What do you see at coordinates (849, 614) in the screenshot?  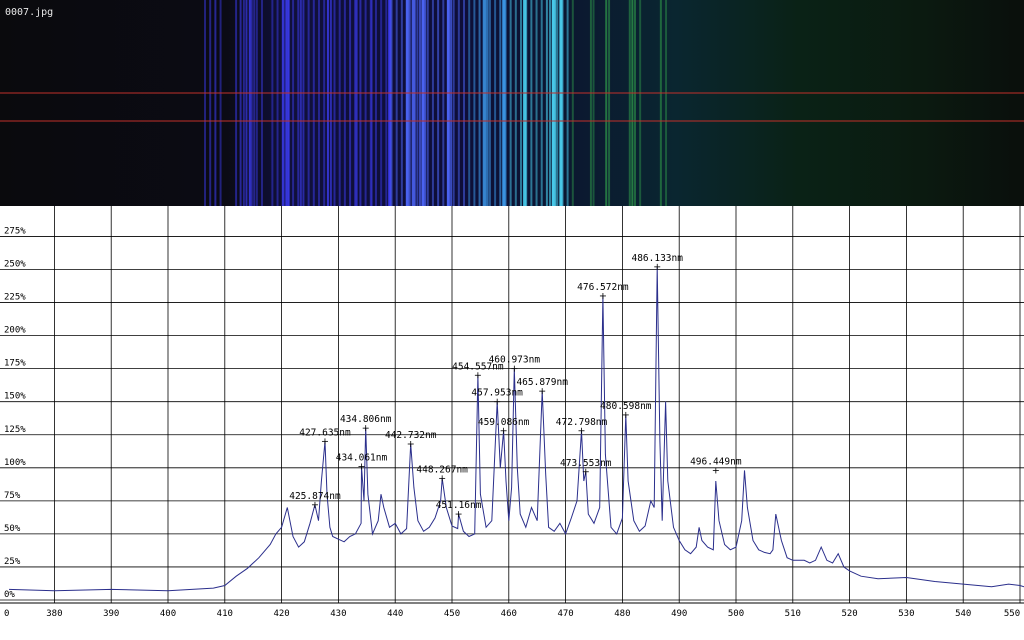 I see `x-tick-label: 520` at bounding box center [849, 614].